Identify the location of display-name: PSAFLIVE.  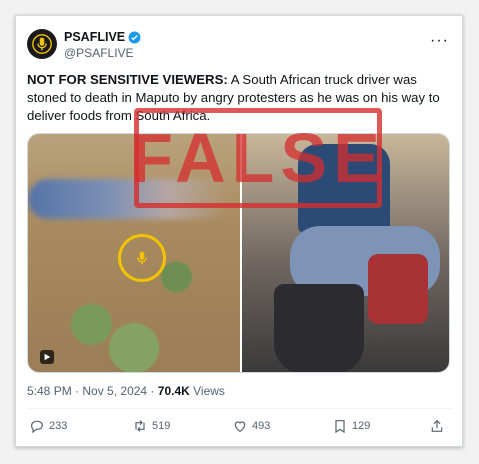
(94, 37).